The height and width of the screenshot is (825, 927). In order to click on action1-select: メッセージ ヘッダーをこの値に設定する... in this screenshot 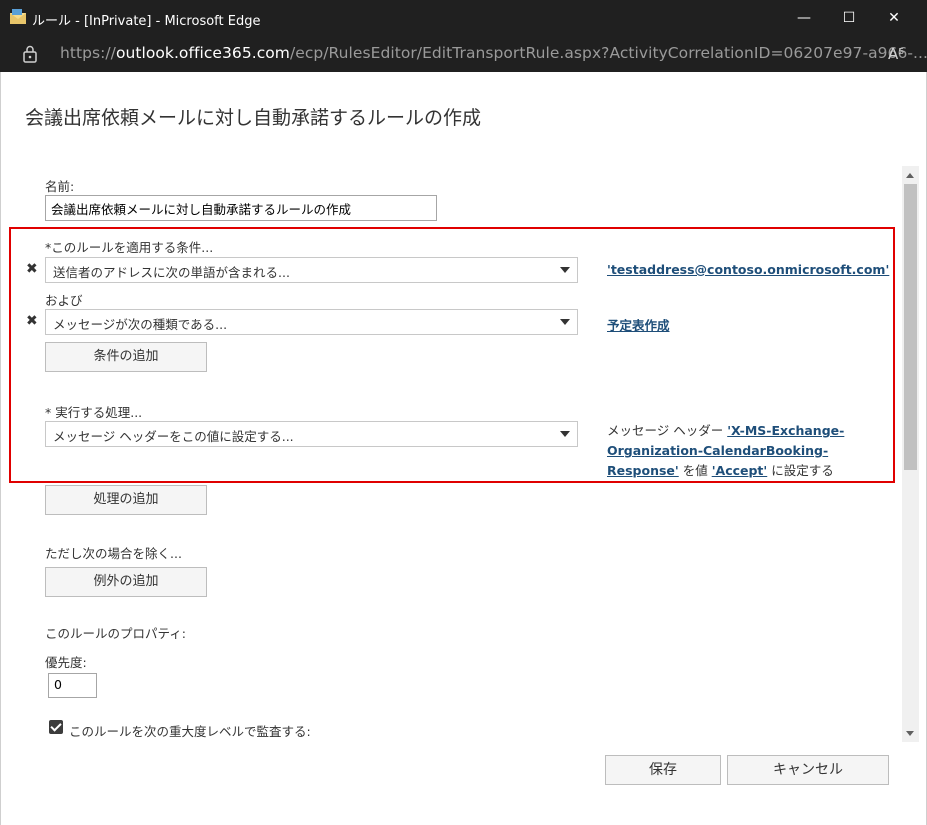, I will do `click(311, 434)`.